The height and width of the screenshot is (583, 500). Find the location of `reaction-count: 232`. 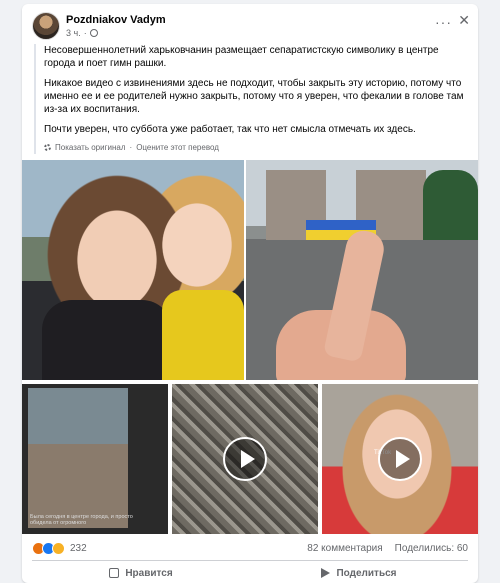

reaction-count: 232 is located at coordinates (78, 548).